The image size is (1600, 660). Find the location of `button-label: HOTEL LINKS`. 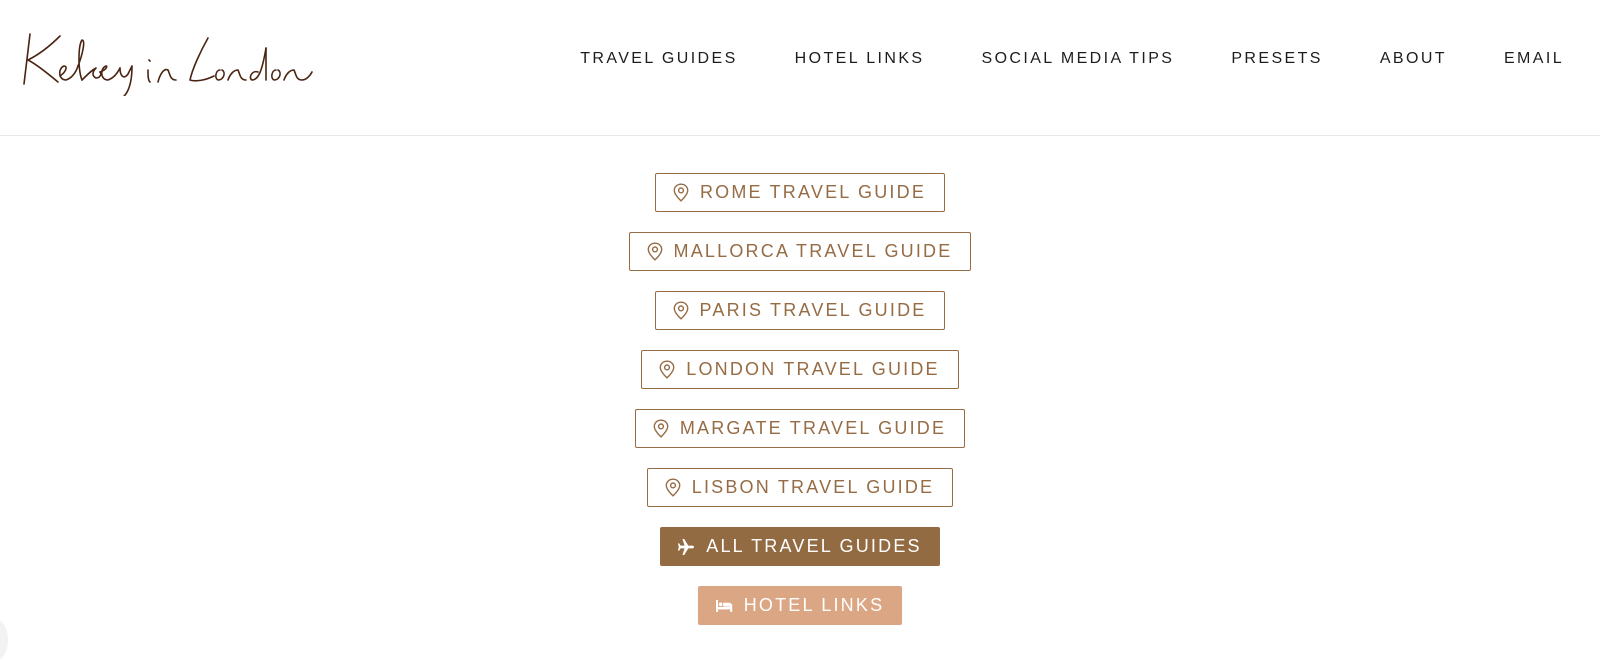

button-label: HOTEL LINKS is located at coordinates (814, 605).